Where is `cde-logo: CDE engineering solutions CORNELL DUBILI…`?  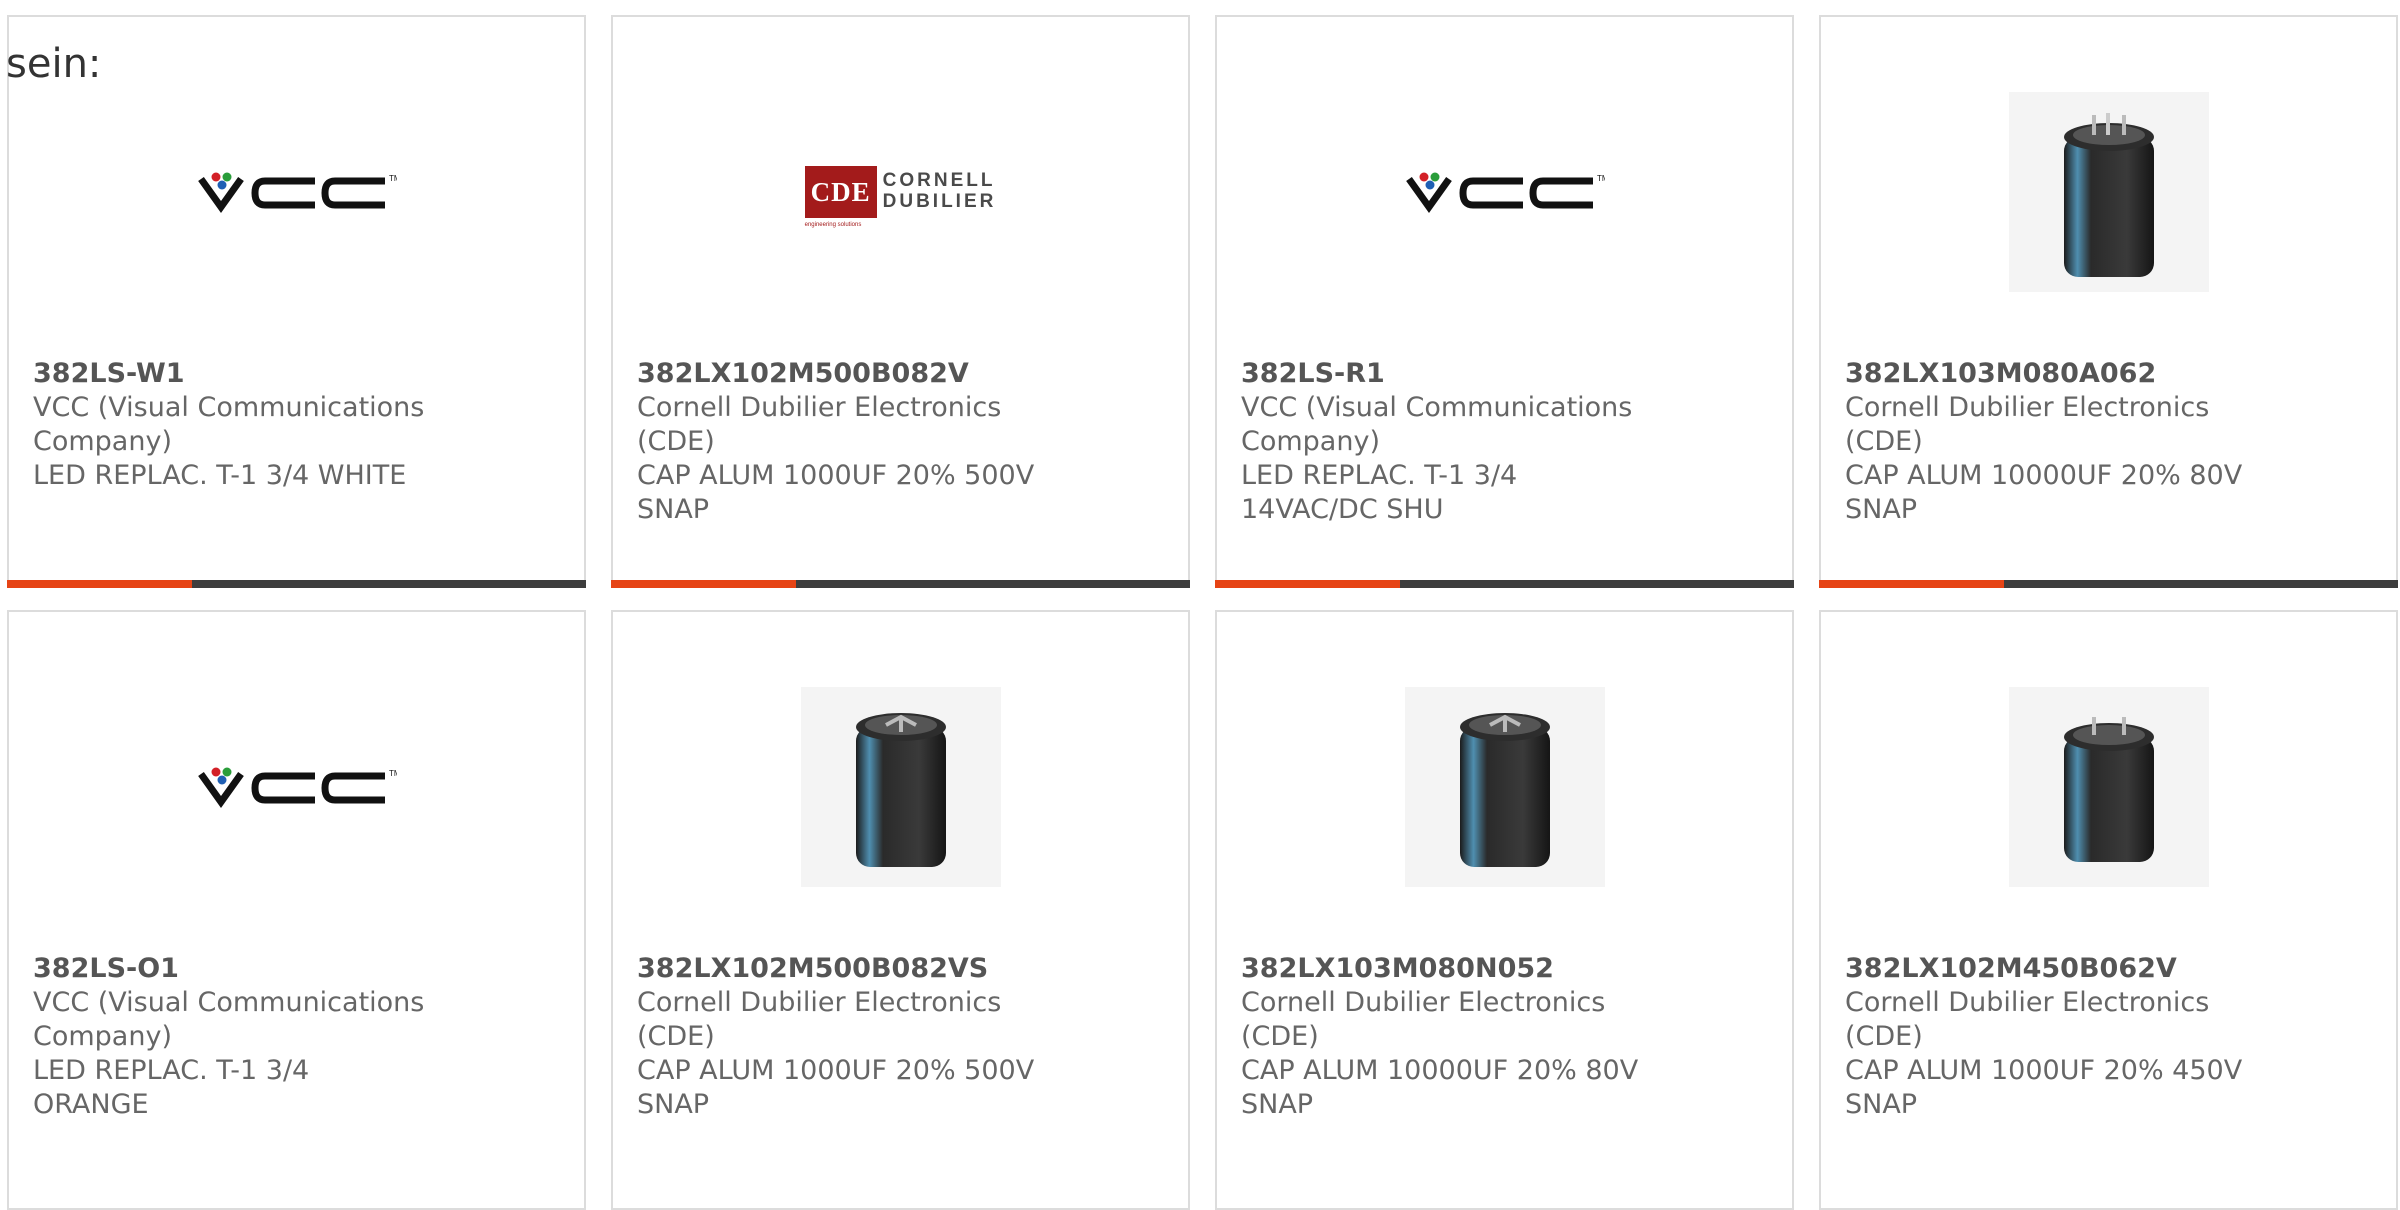
cde-logo: CDE engineering solutions CORNELL DUBILI… is located at coordinates (900, 197).